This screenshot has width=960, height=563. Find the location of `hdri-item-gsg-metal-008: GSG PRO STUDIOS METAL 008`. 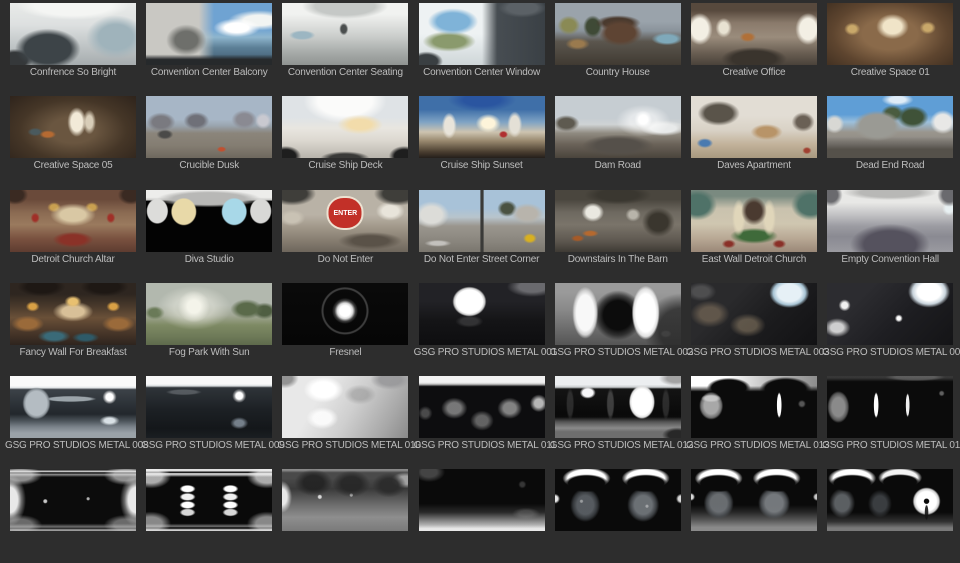

hdri-item-gsg-metal-008: GSG PRO STUDIOS METAL 008 is located at coordinates (77, 422).